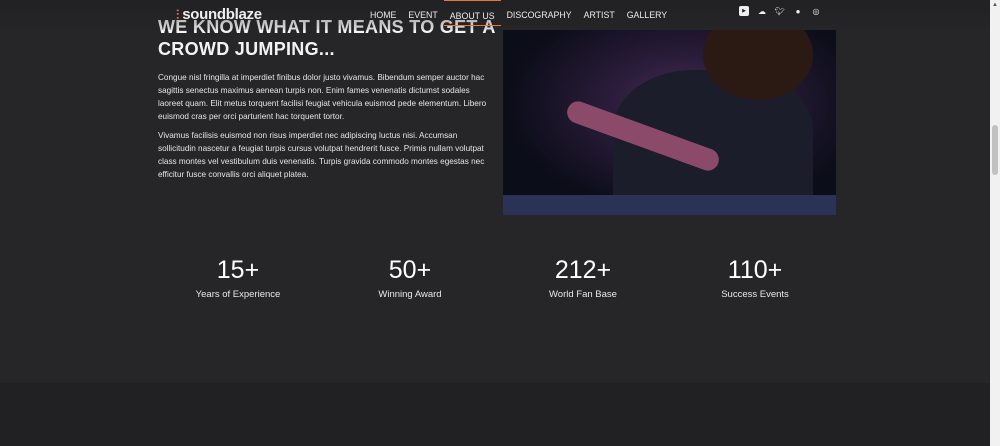 The width and height of the screenshot is (1000, 446). I want to click on brand-name: soundblaze, so click(222, 14).